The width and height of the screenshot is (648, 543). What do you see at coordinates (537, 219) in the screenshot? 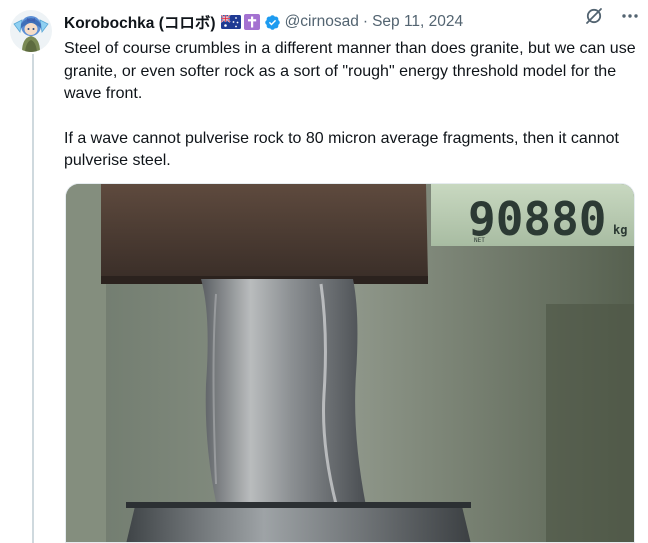
I see `scale-reading: 90880` at bounding box center [537, 219].